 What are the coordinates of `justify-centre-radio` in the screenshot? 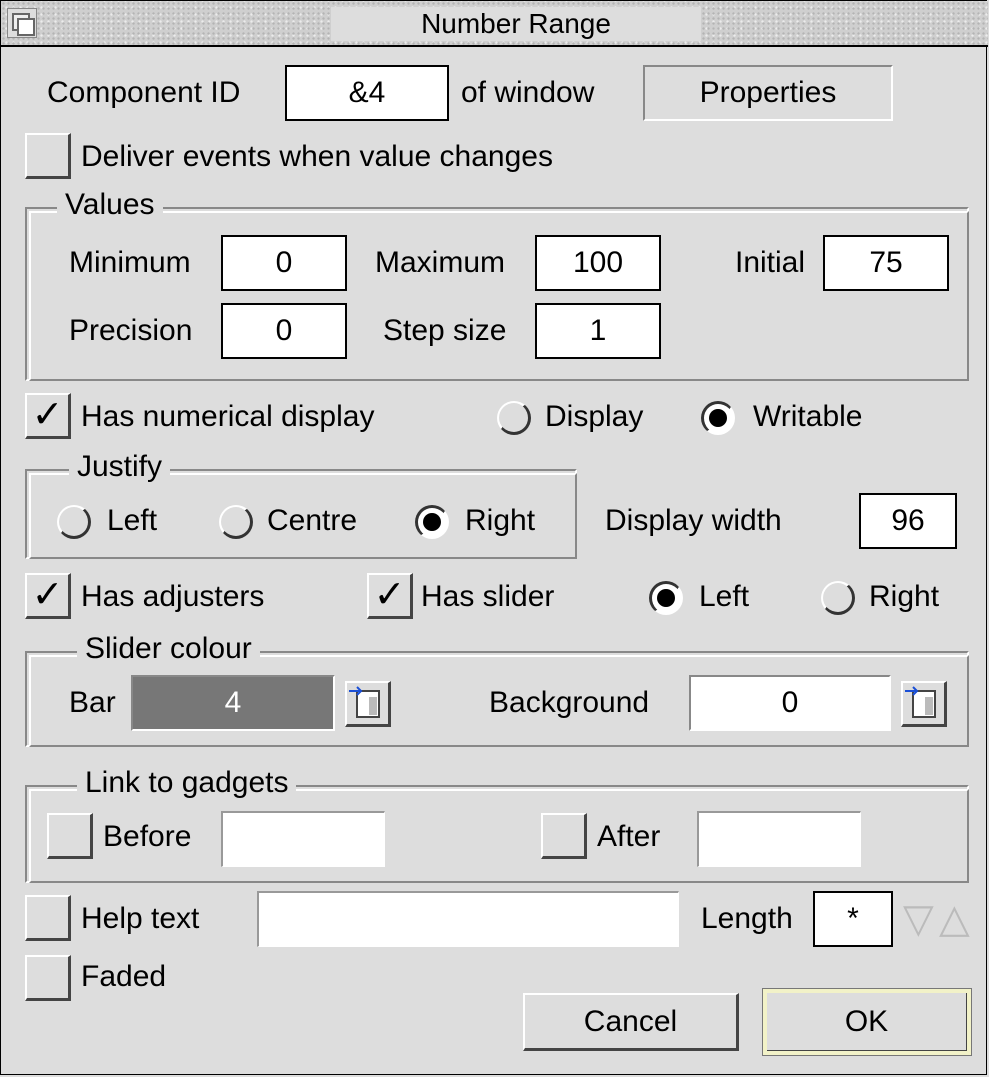 It's located at (236, 522).